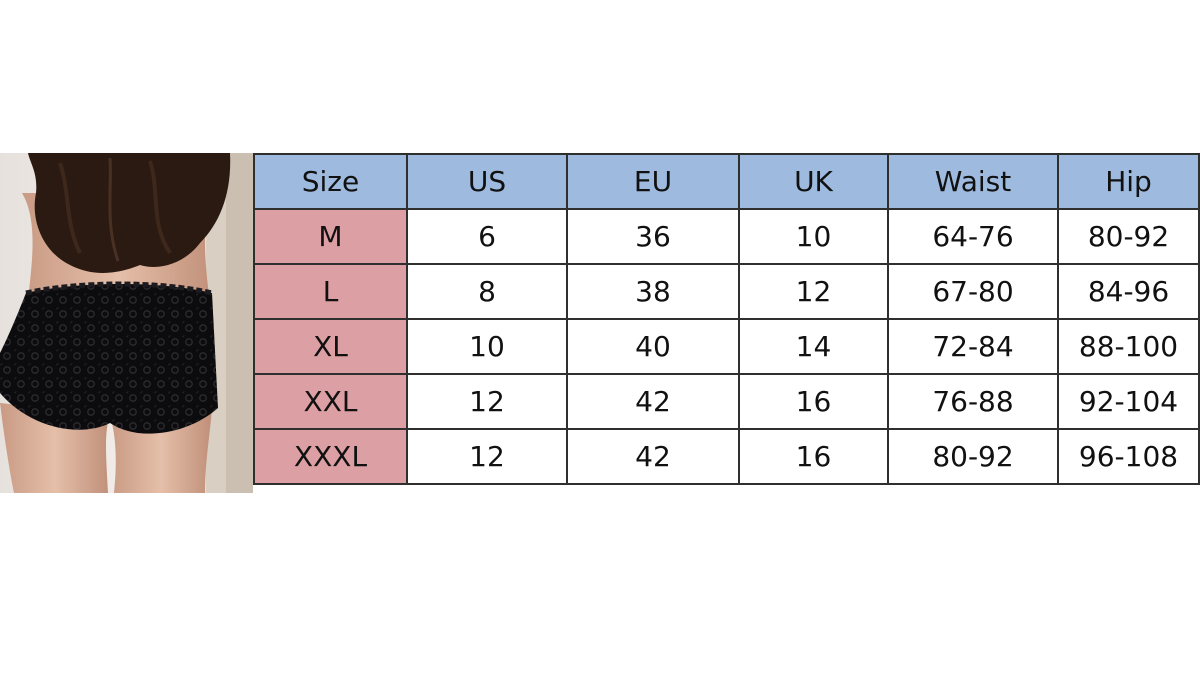 The height and width of the screenshot is (686, 1200). Describe the element at coordinates (813, 346) in the screenshot. I see `uk-cell: 14` at that location.